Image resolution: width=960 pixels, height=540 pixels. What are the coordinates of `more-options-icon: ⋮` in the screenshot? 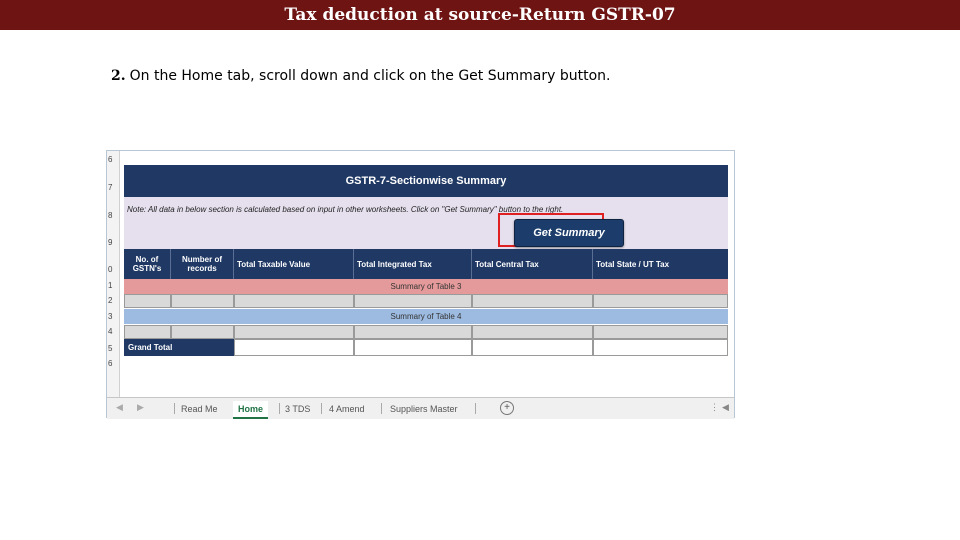 It's located at (714, 407).